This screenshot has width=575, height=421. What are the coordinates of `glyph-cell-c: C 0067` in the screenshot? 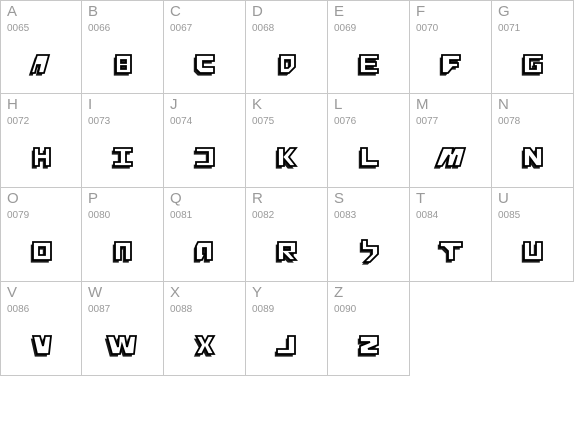 It's located at (205, 47).